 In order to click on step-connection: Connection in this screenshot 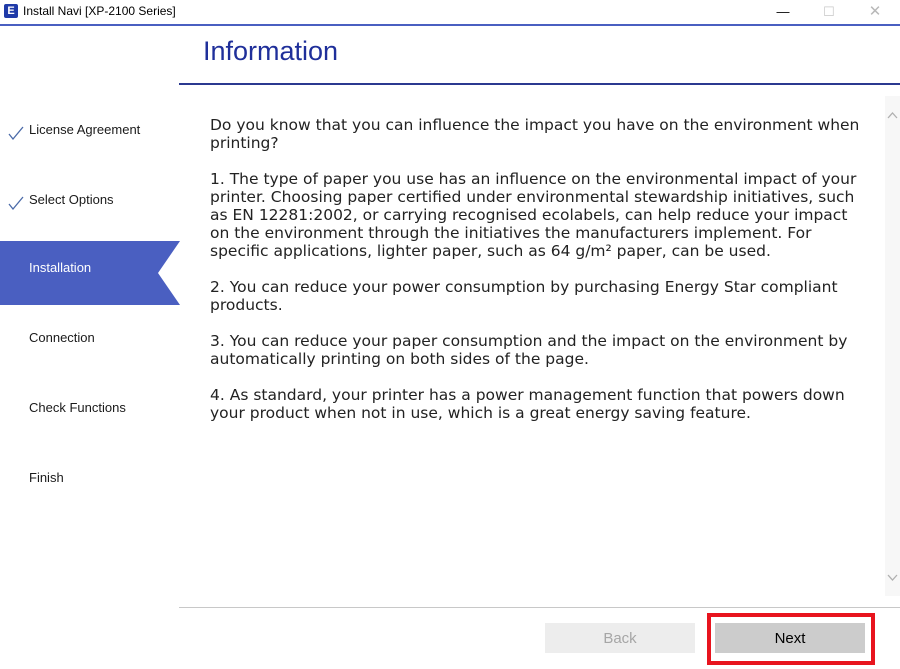, I will do `click(90, 362)`.